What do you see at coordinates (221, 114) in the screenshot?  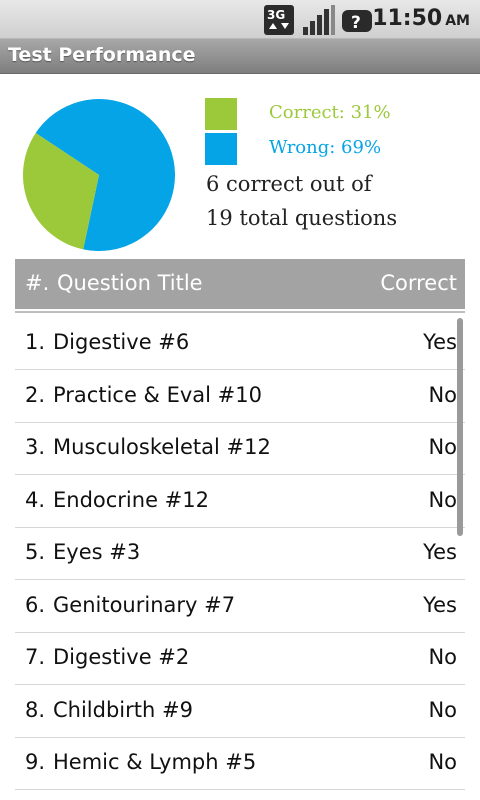 I see `legend-correct-swatch` at bounding box center [221, 114].